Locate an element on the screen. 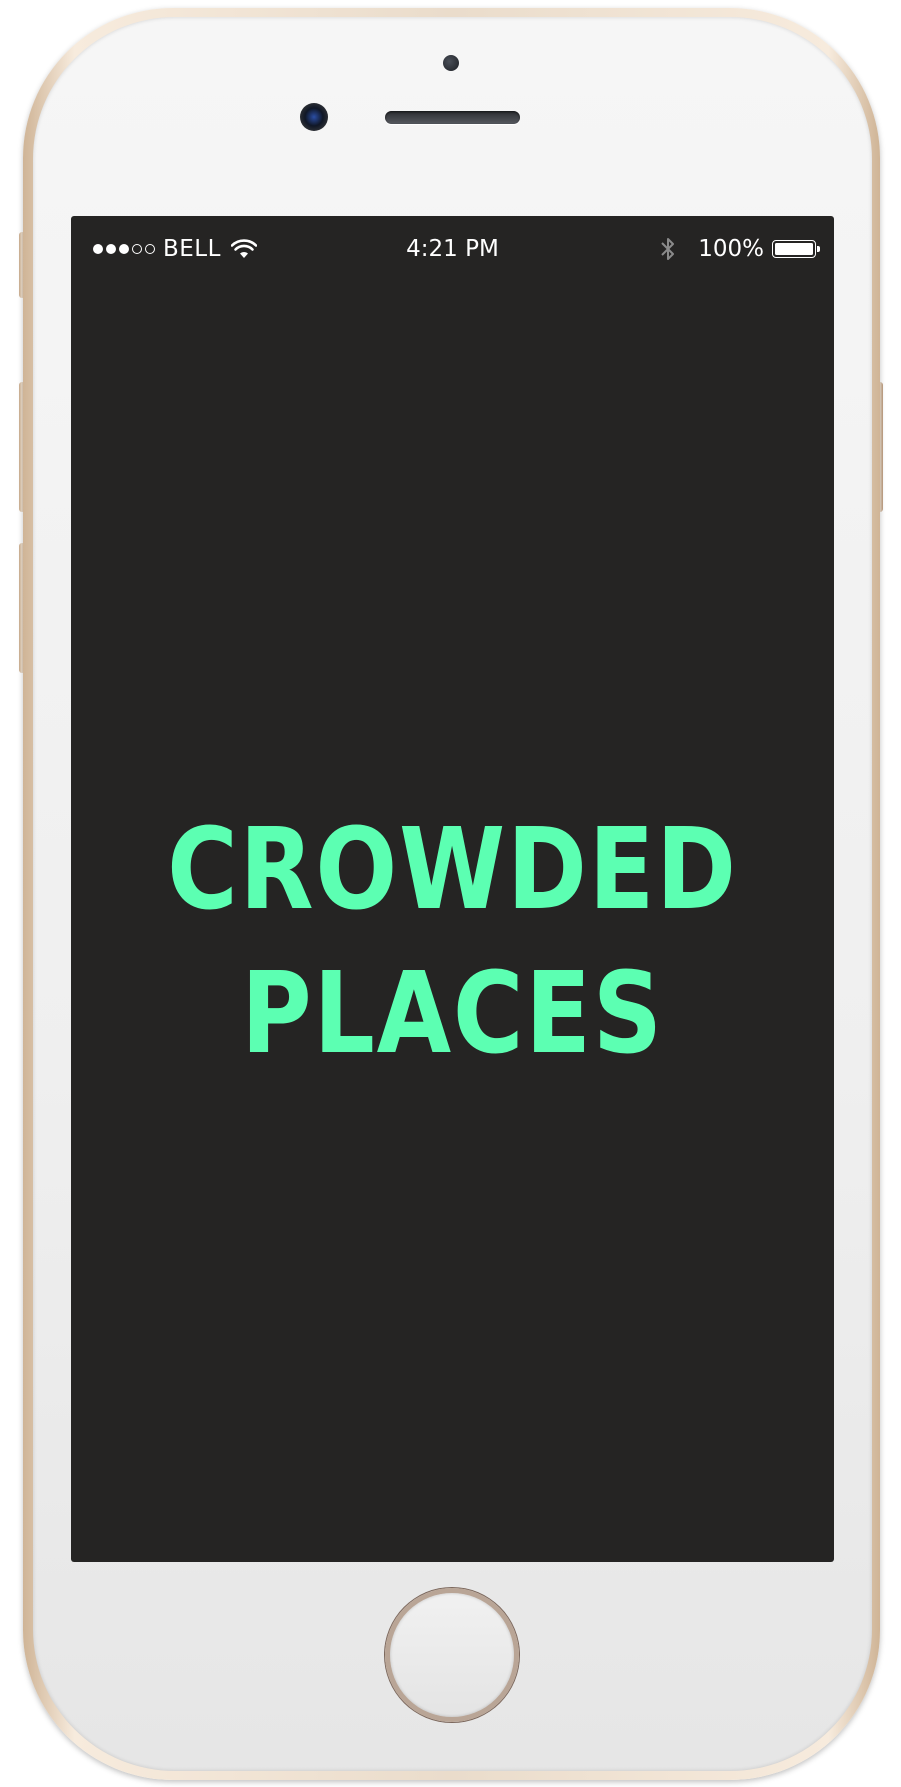  home-button is located at coordinates (452, 1655).